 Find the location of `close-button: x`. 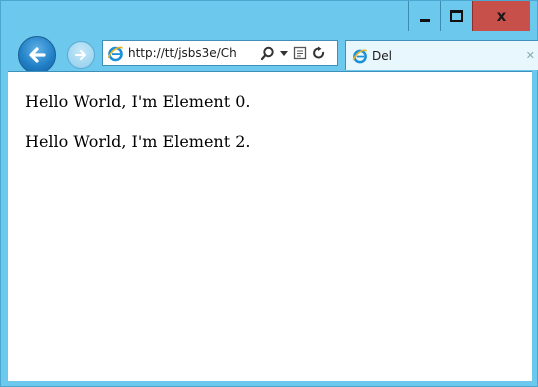

close-button: x is located at coordinates (501, 16).